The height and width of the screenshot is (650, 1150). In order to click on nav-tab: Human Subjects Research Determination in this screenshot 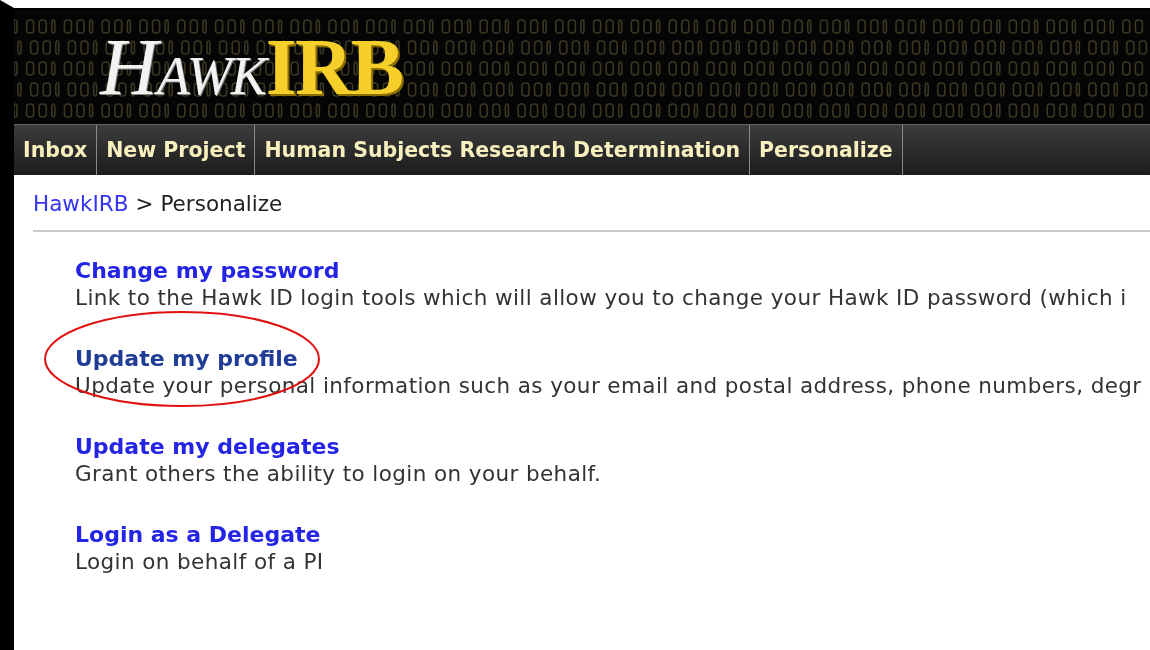, I will do `click(503, 150)`.